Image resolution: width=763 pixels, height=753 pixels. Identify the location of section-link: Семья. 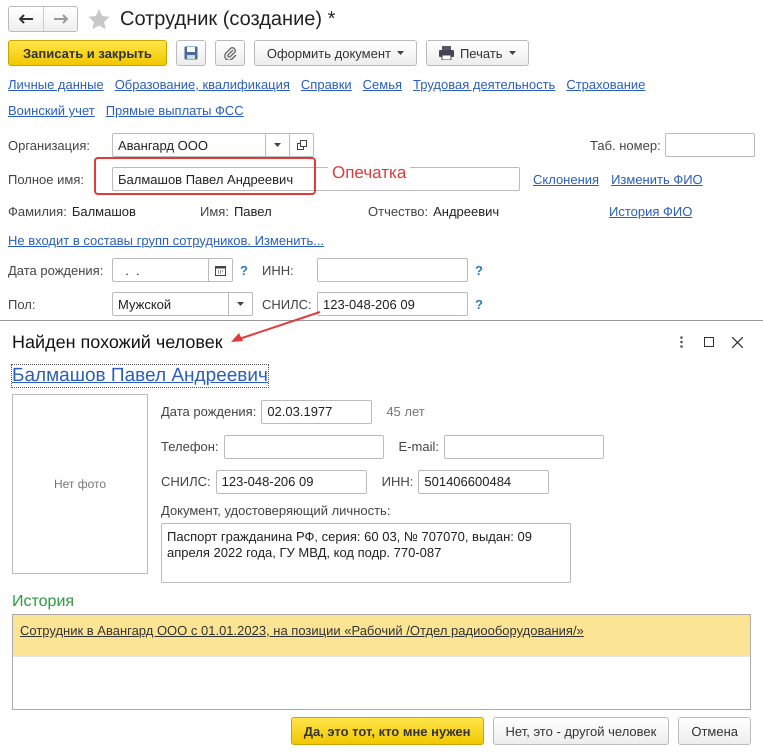
(382, 84).